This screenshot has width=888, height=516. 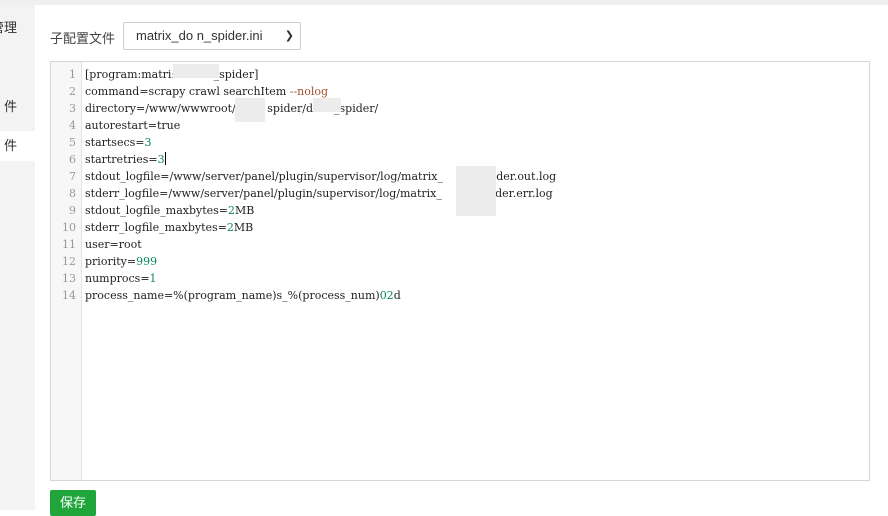 I want to click on line-number: 7, so click(x=72, y=176).